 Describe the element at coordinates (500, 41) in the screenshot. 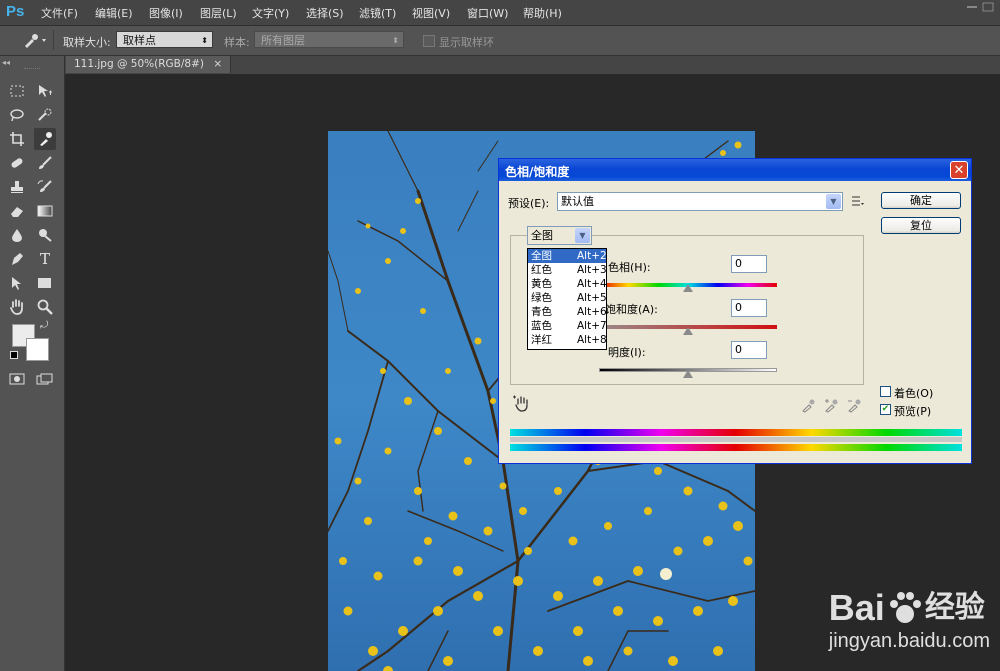

I see `options-bar: 取样大小: 取样点 ⬍ 样本: 所有图层 ⬍ 显示取样环` at that location.